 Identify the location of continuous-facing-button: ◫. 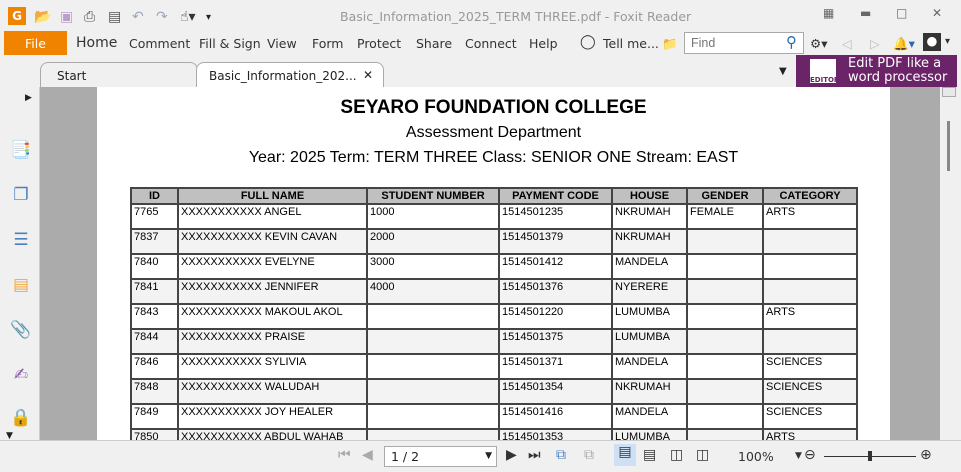
(702, 455).